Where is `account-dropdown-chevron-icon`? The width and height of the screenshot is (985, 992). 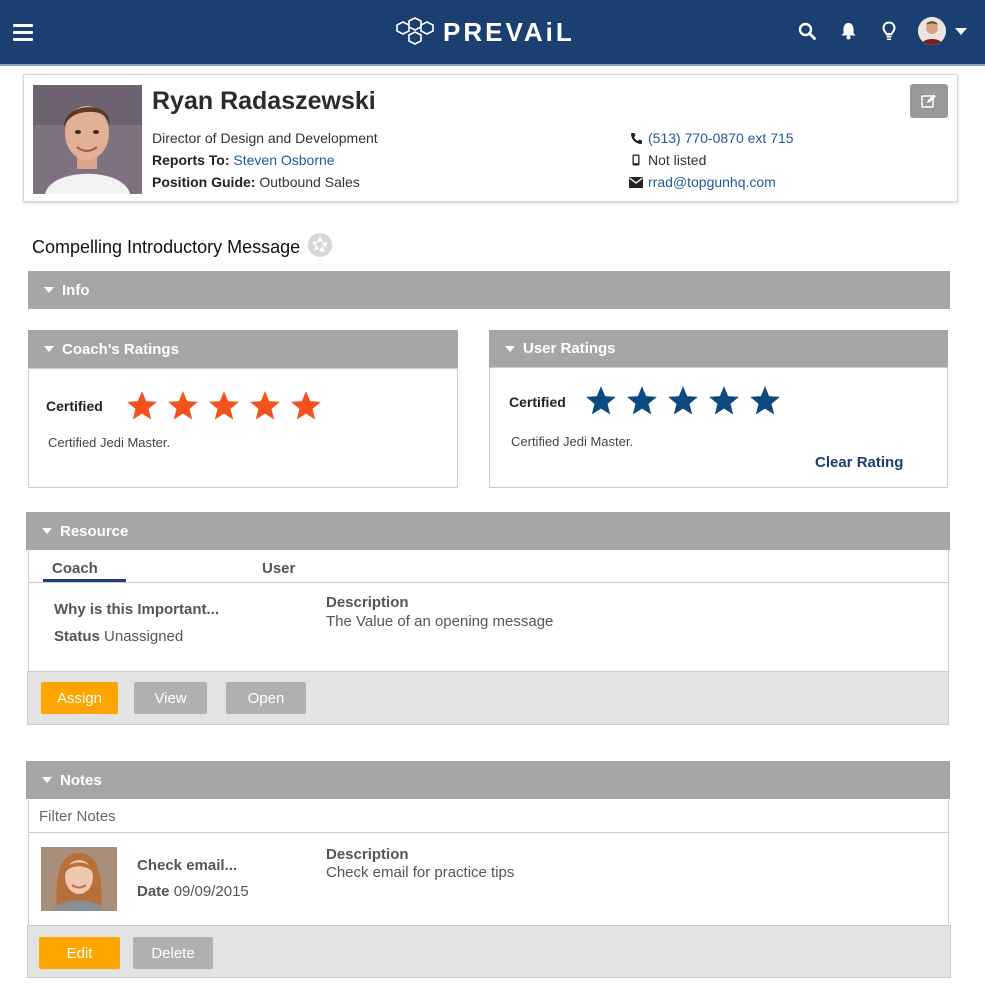 account-dropdown-chevron-icon is located at coordinates (961, 31).